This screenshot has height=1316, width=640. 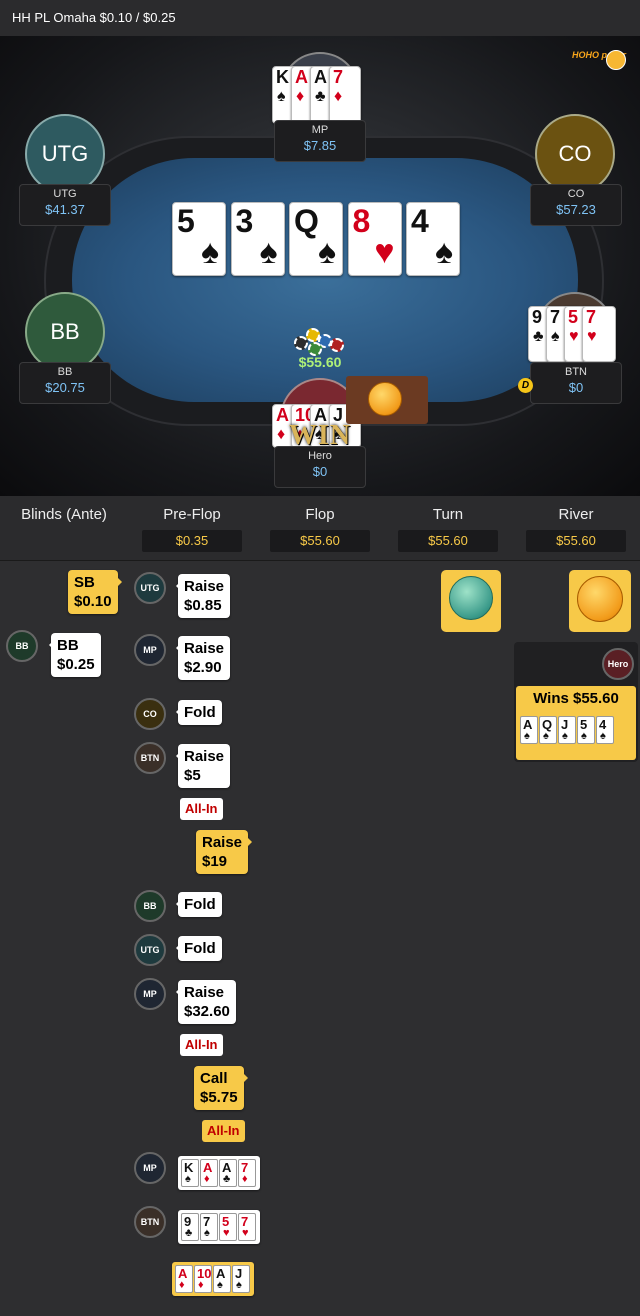 What do you see at coordinates (361, 221) in the screenshot?
I see `card-rank: 8` at bounding box center [361, 221].